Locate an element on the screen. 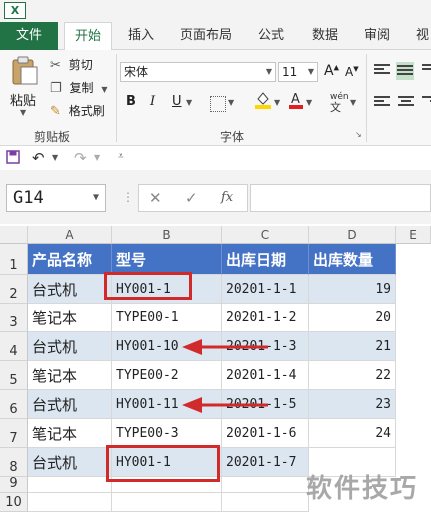  formula-input is located at coordinates (340, 198).